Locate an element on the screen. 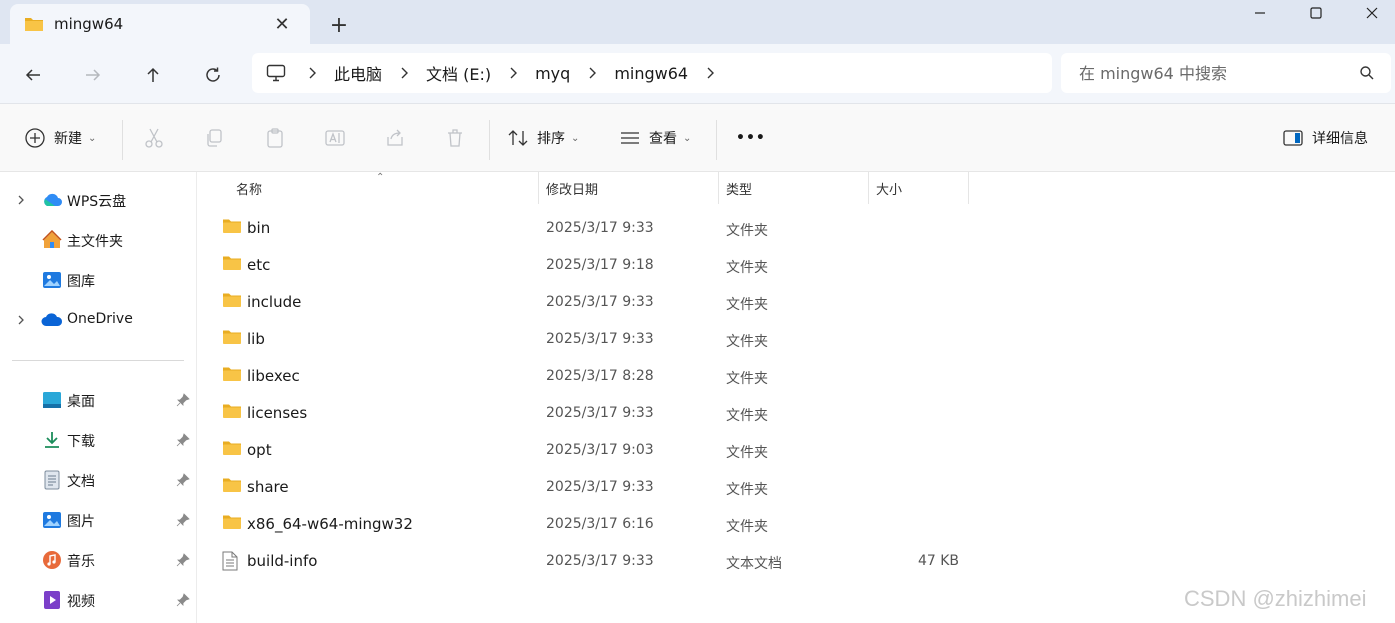 The width and height of the screenshot is (1395, 623). share-button is located at coordinates (395, 138).